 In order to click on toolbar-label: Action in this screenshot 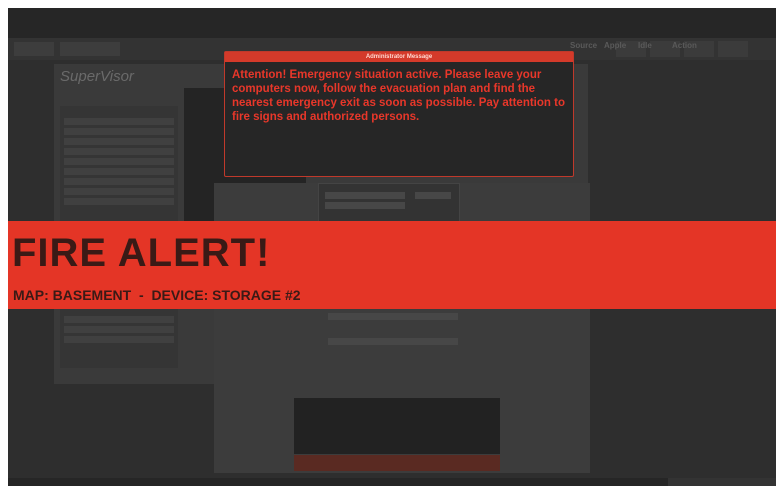, I will do `click(684, 45)`.